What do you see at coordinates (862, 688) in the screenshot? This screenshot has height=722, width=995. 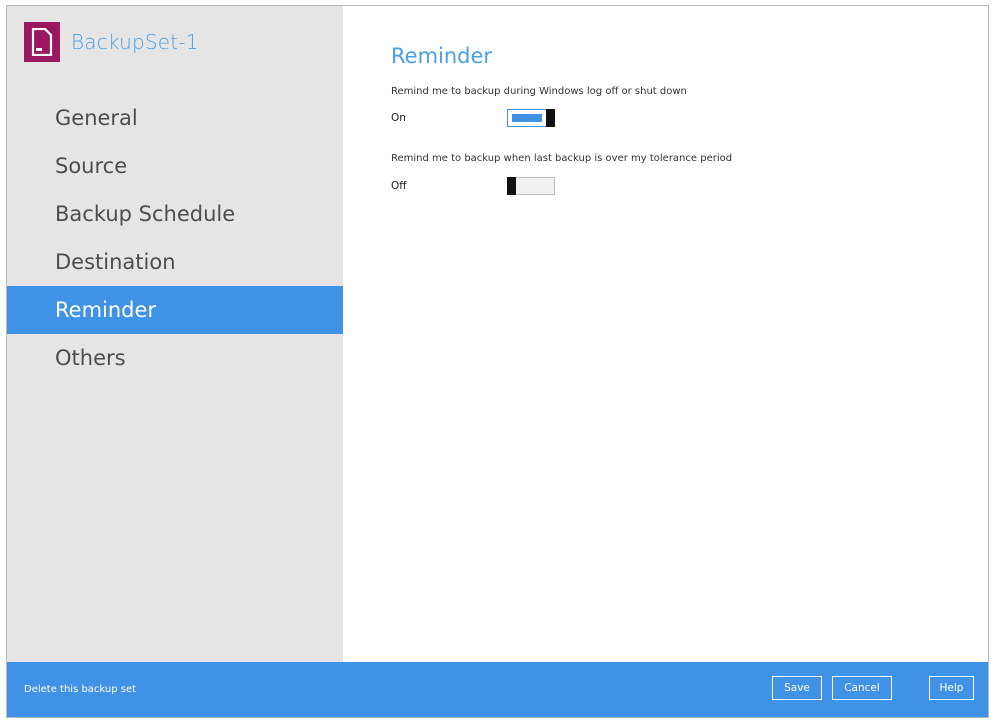 I see `cancel-button: Cancel` at bounding box center [862, 688].